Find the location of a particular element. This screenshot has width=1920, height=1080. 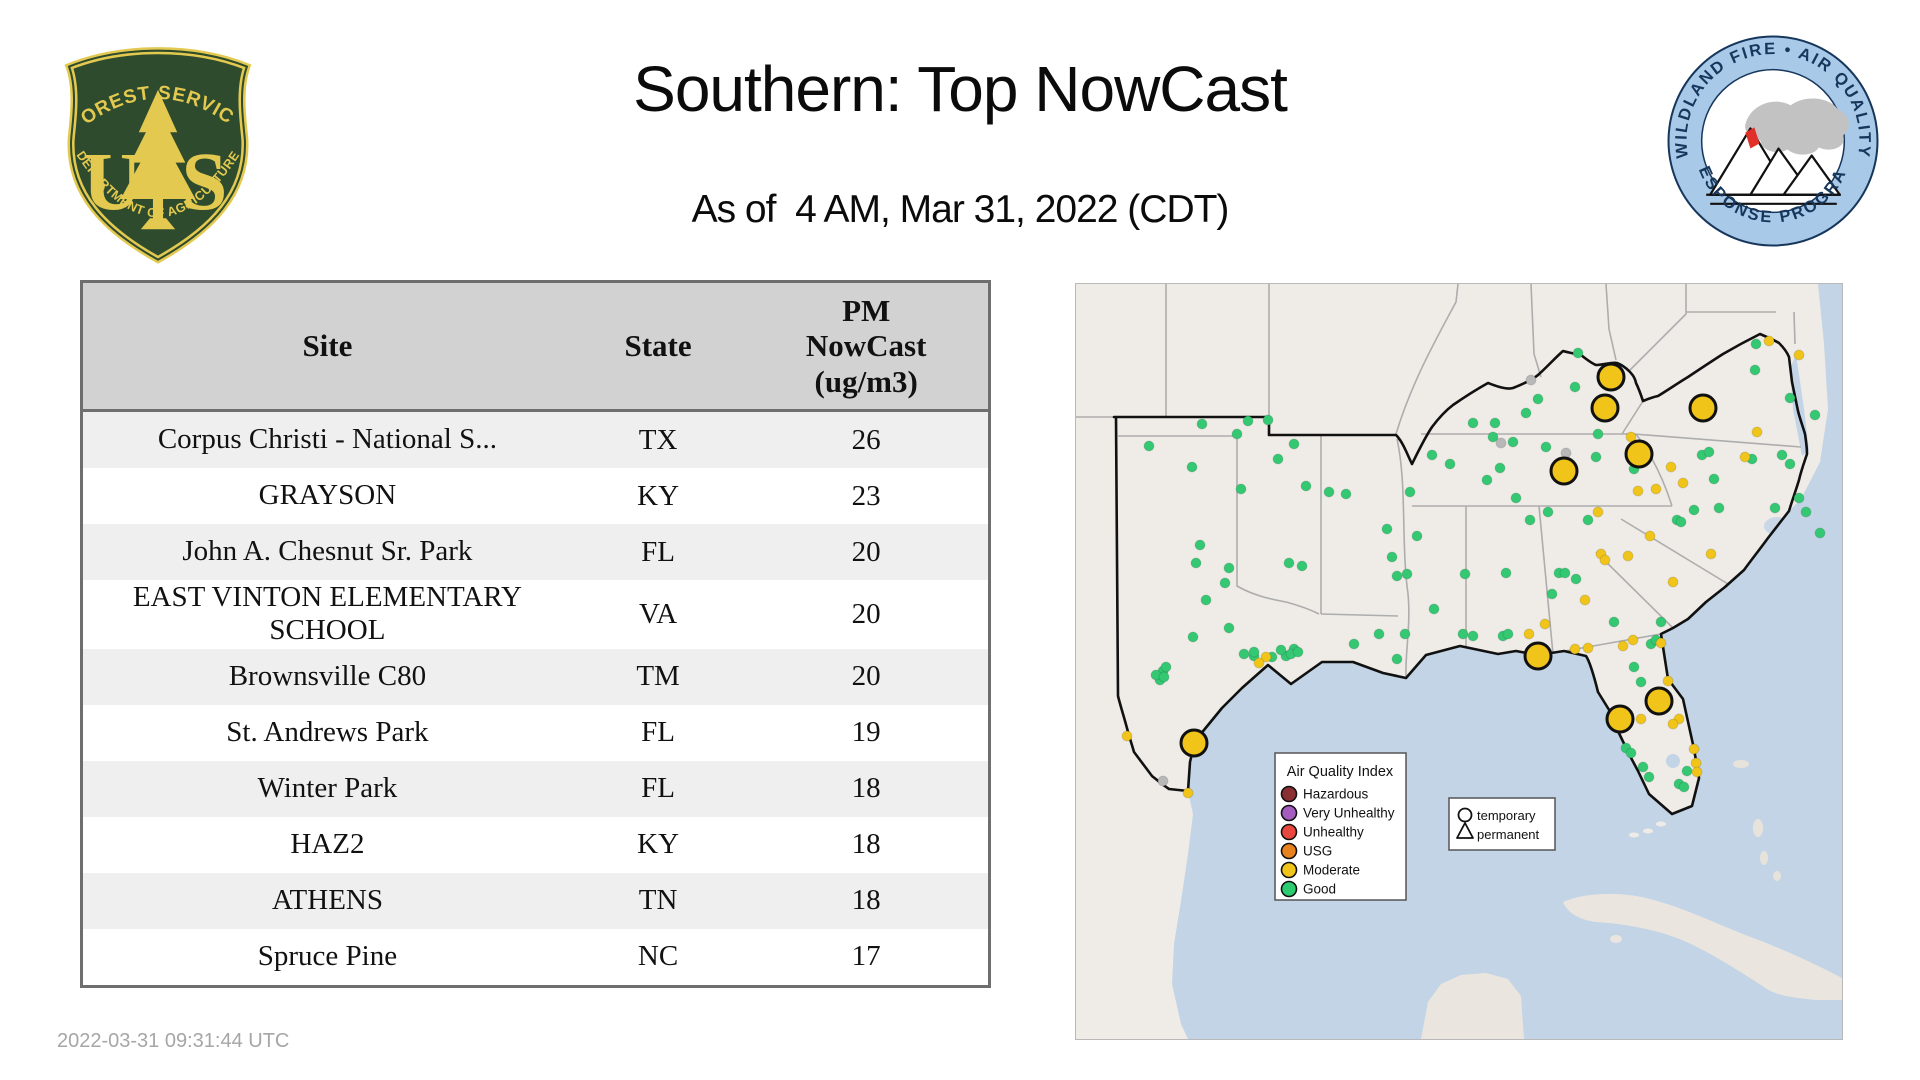

state-cell: VA is located at coordinates (658, 614).